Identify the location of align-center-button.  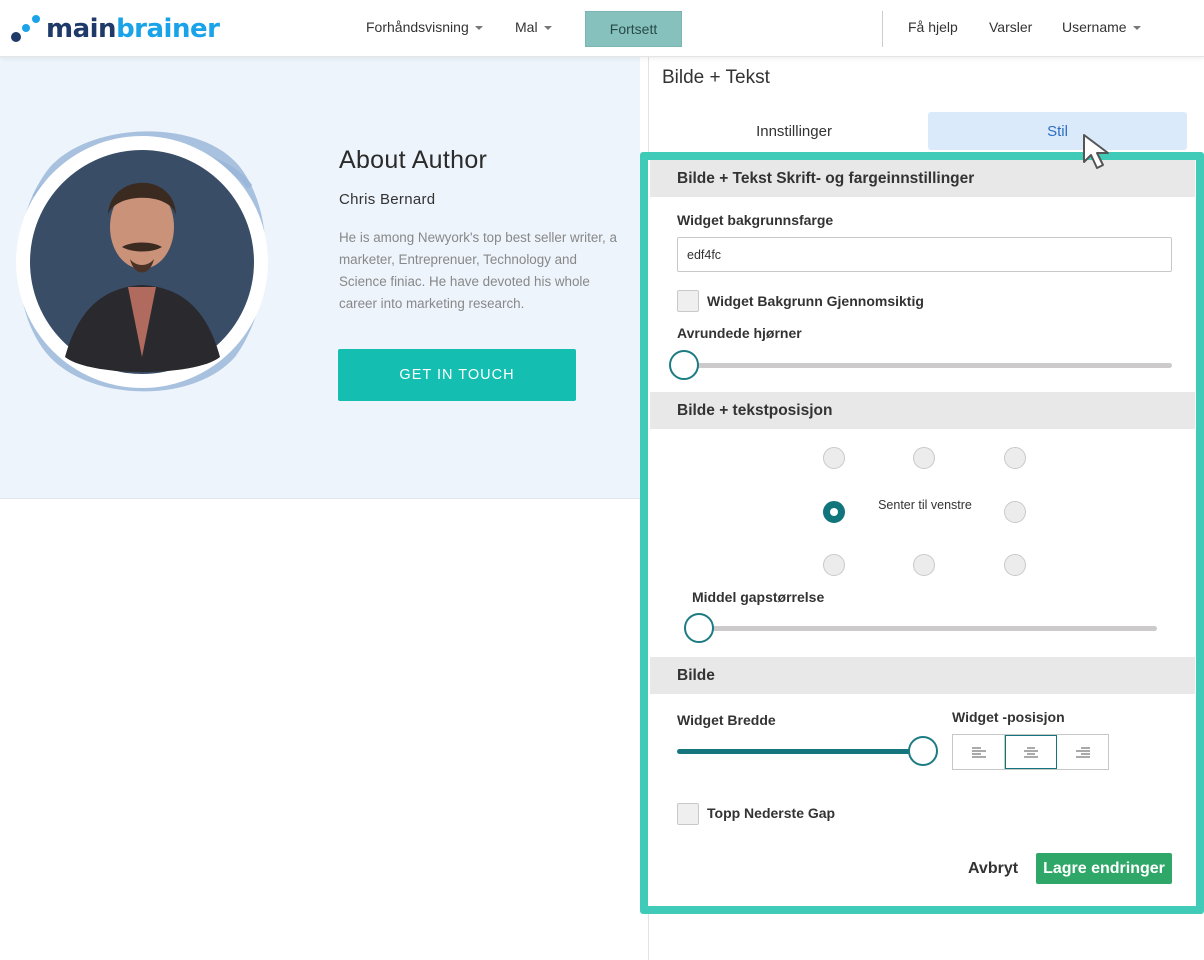
(1031, 752).